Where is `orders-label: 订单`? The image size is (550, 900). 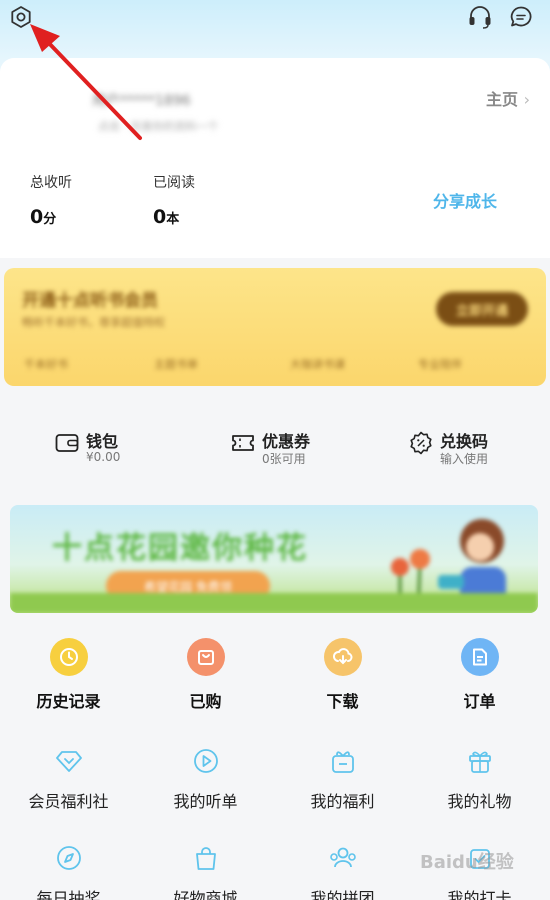 orders-label: 订单 is located at coordinates (479, 701).